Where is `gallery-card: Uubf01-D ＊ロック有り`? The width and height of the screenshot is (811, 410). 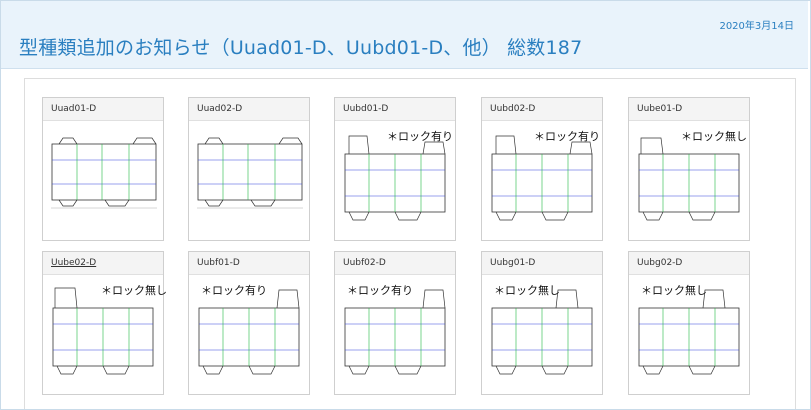
gallery-card: Uubf01-D ＊ロック有り is located at coordinates (249, 323).